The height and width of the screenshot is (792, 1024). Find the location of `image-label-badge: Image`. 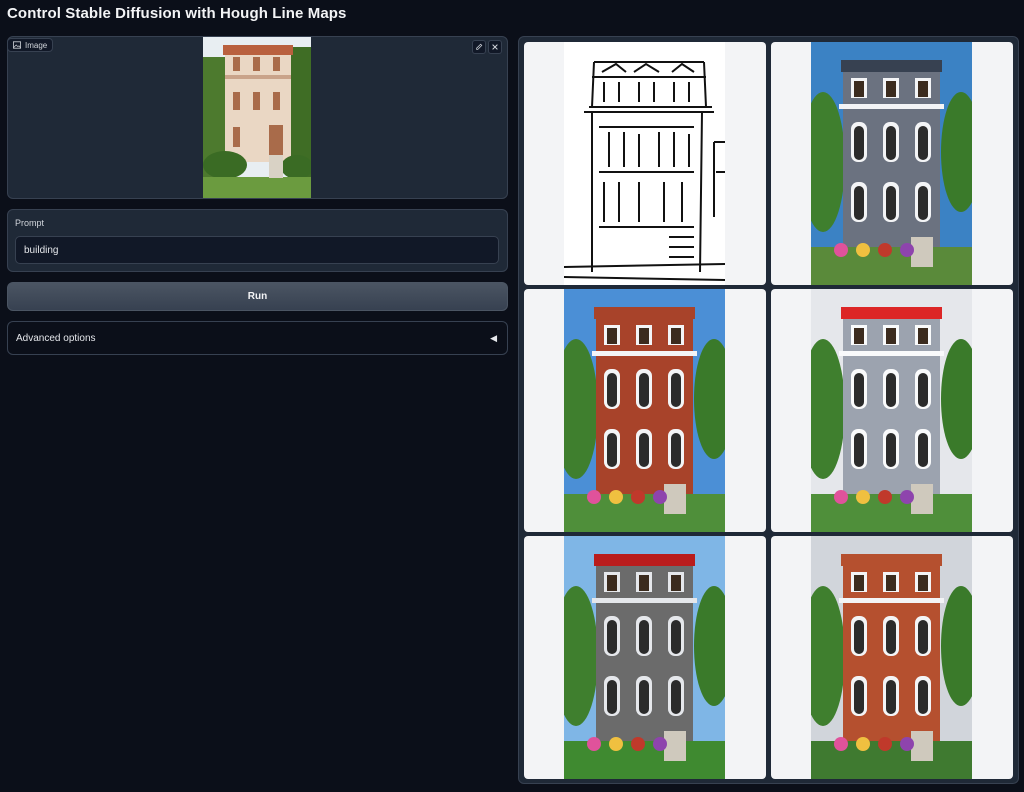

image-label-badge: Image is located at coordinates (30, 45).